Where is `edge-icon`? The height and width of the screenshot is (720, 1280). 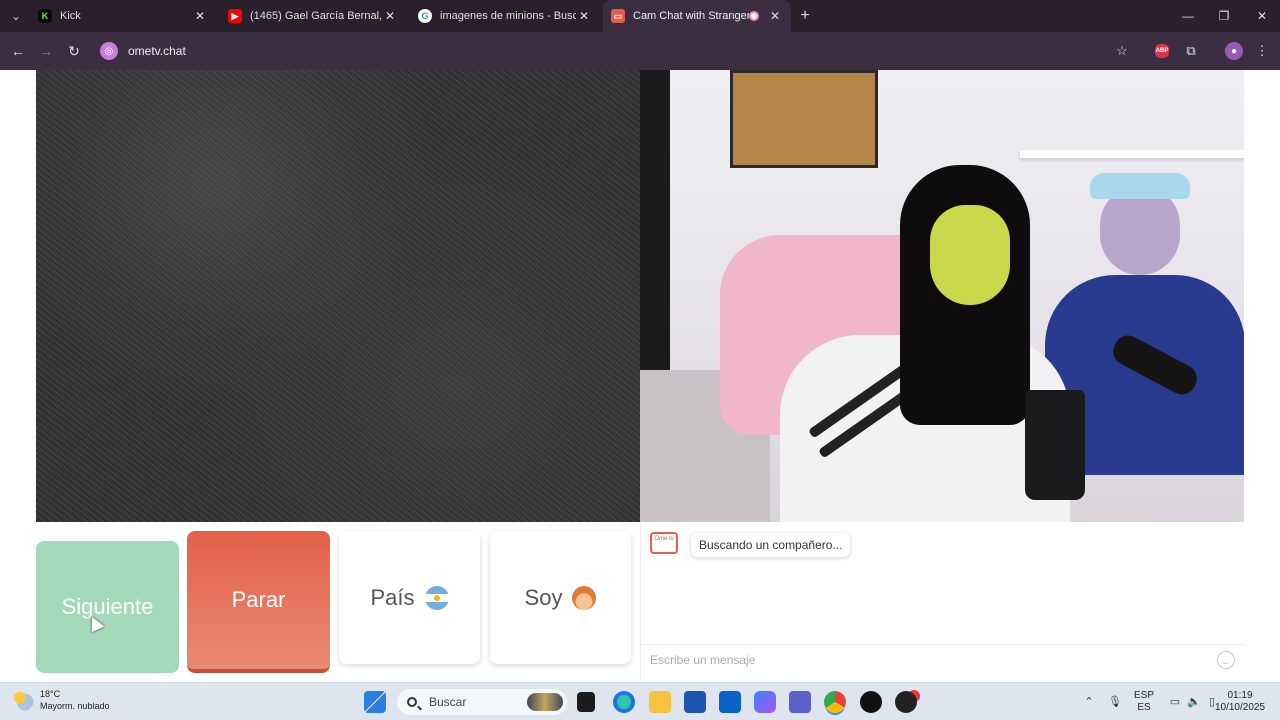
edge-icon is located at coordinates (624, 702).